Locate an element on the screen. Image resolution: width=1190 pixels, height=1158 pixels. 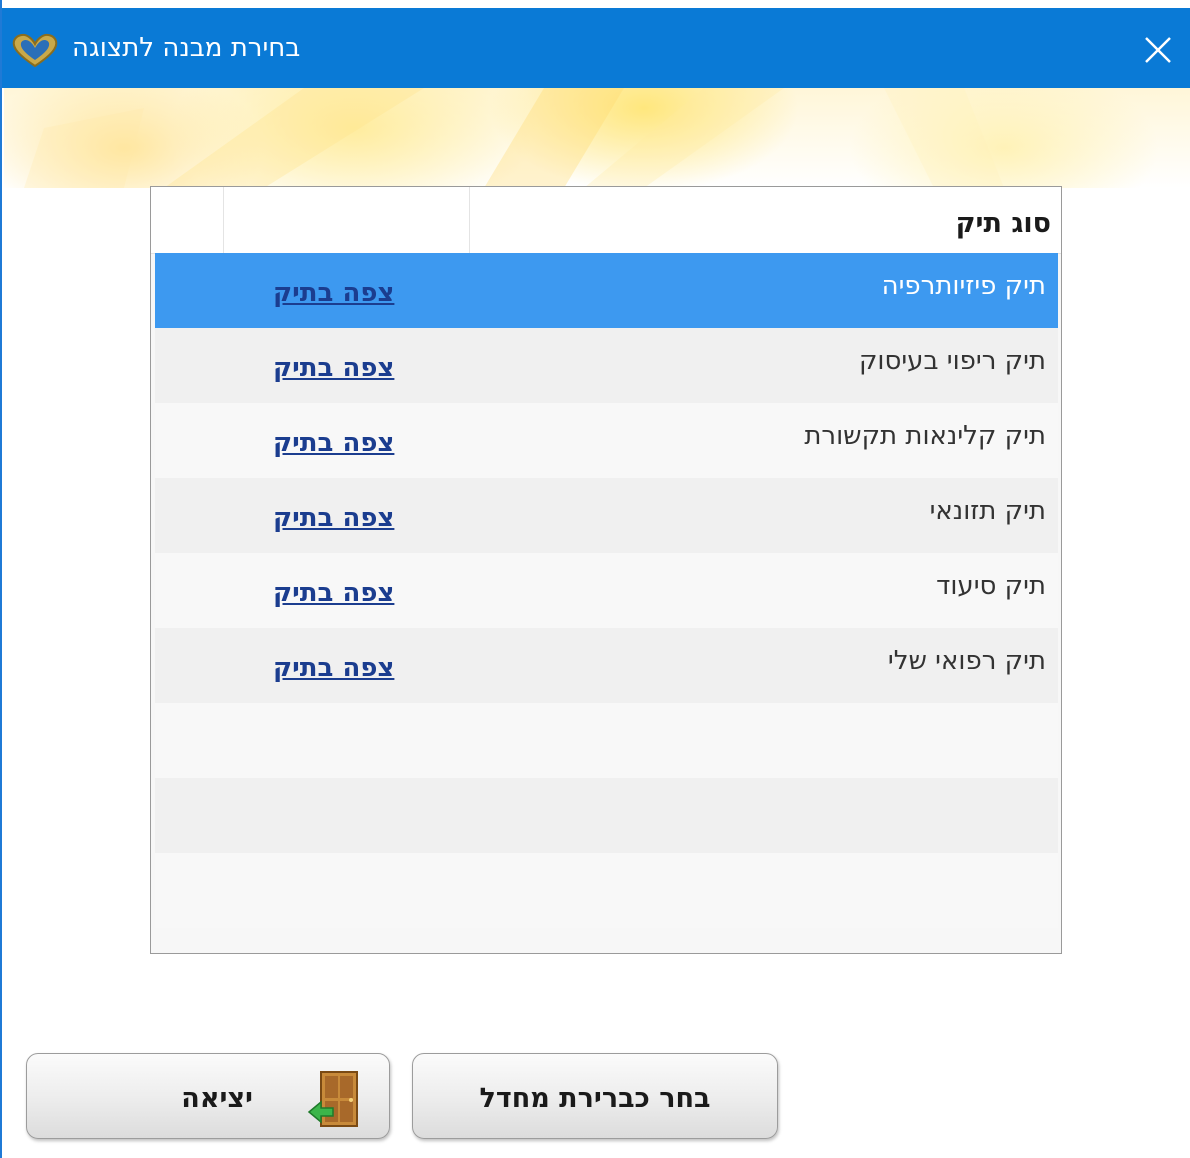
row-name: תיק סיעוד is located at coordinates (991, 586).